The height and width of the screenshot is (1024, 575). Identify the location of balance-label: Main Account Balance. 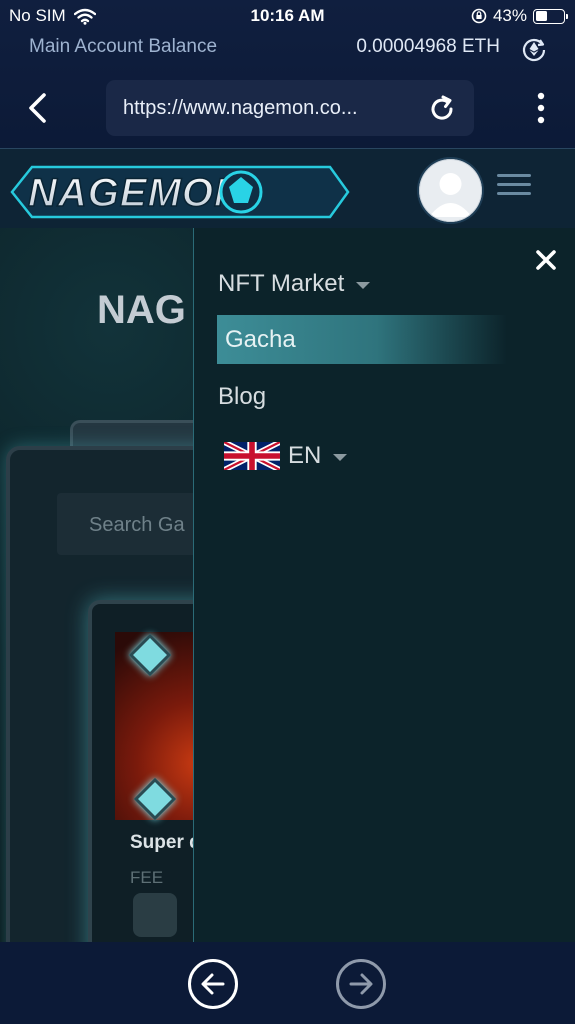
(123, 46).